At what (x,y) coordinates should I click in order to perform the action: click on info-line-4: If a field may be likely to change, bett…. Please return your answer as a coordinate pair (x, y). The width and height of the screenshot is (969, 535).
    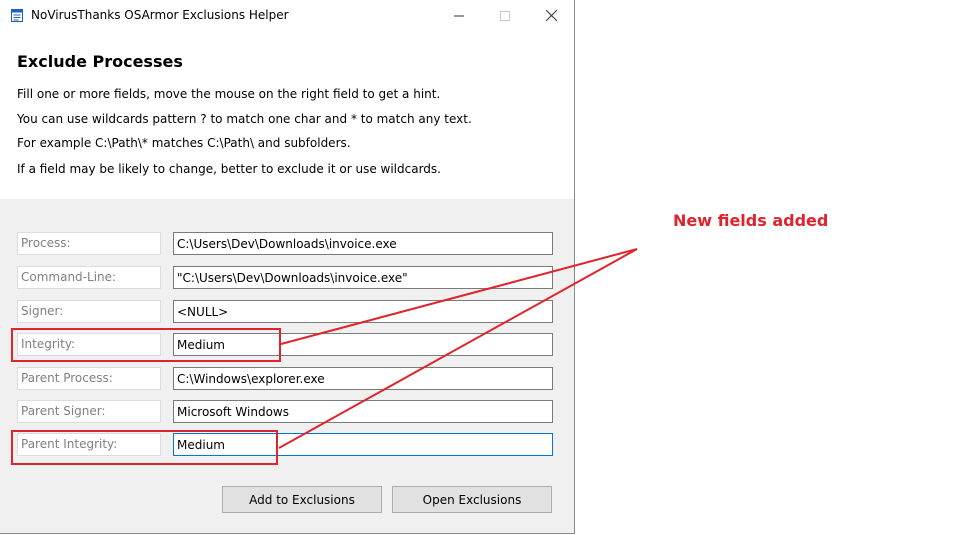
    Looking at the image, I should click on (229, 169).